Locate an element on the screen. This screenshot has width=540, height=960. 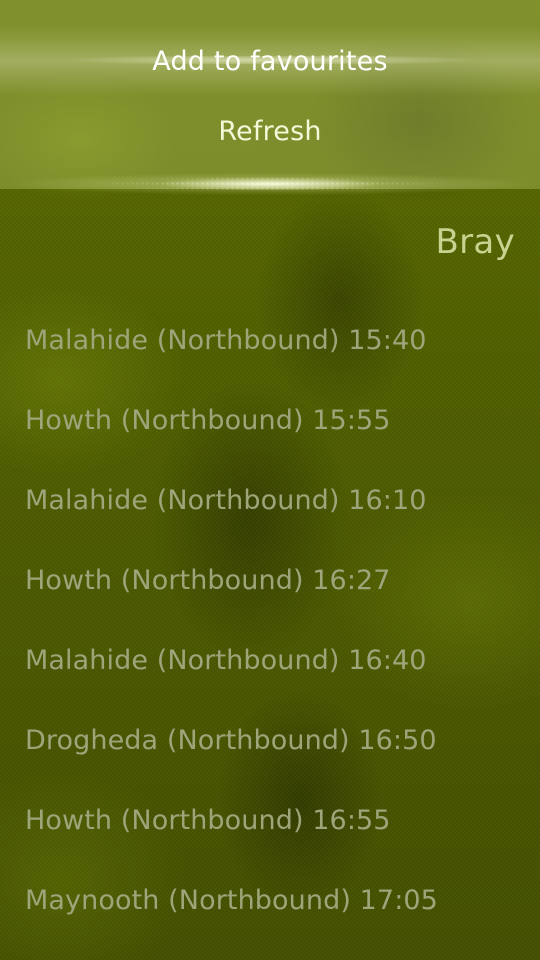
menu-item-label: Refresh is located at coordinates (270, 131).